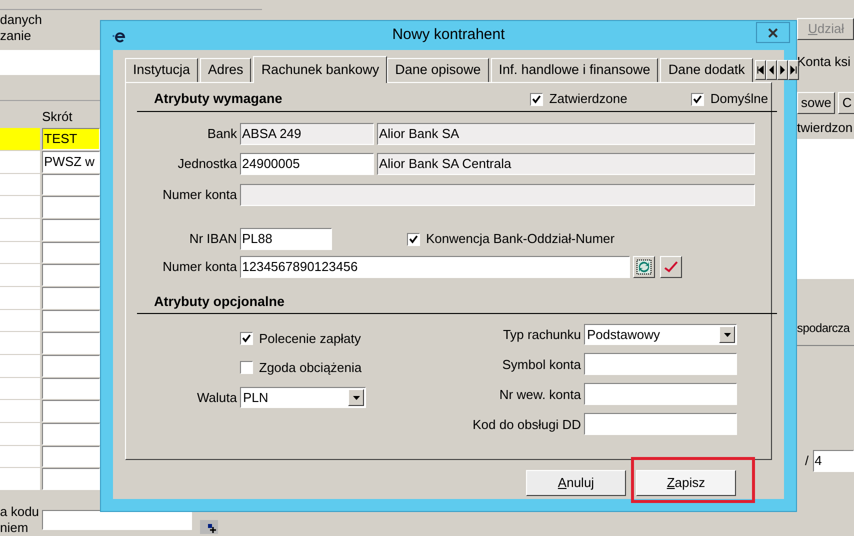 The height and width of the screenshot is (536, 854). Describe the element at coordinates (320, 69) in the screenshot. I see `tab: Rachunek bankowy` at that location.